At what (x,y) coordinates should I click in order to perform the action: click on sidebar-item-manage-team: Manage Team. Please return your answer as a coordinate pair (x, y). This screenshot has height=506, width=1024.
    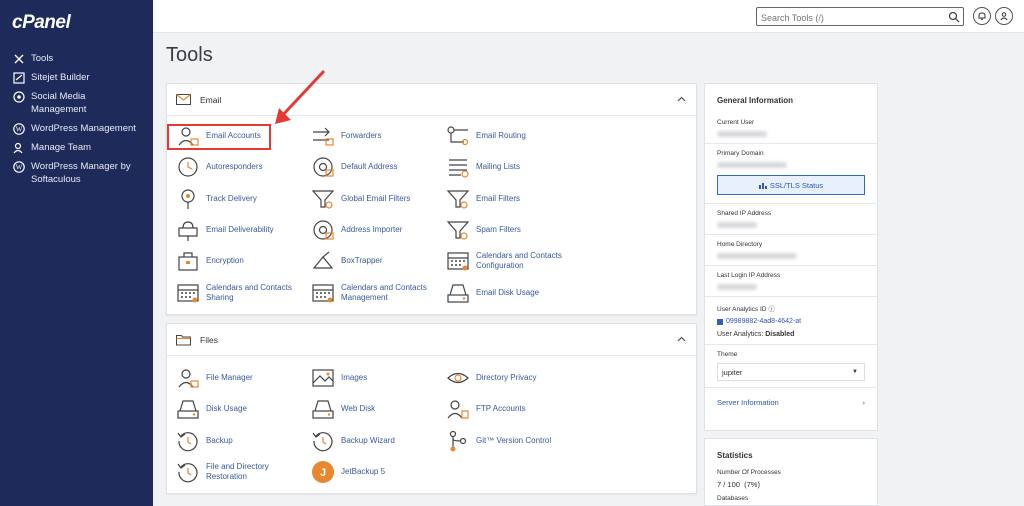
    Looking at the image, I should click on (76, 148).